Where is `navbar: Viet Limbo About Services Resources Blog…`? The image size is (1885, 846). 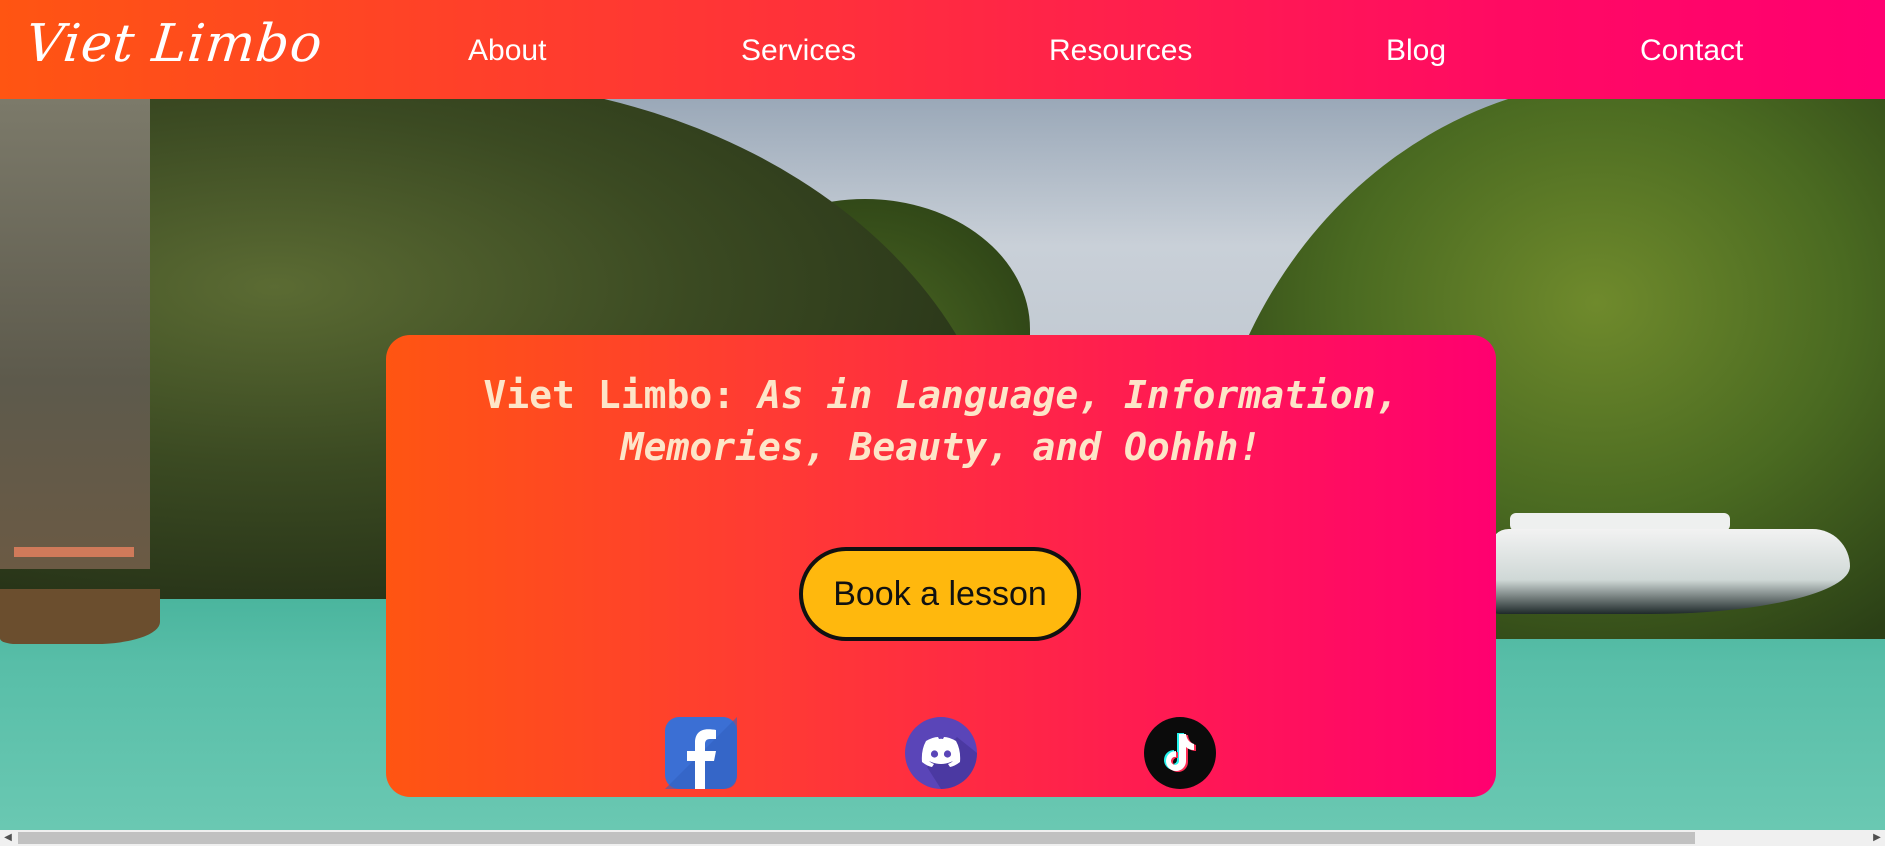
navbar: Viet Limbo About Services Resources Blog… is located at coordinates (942, 49).